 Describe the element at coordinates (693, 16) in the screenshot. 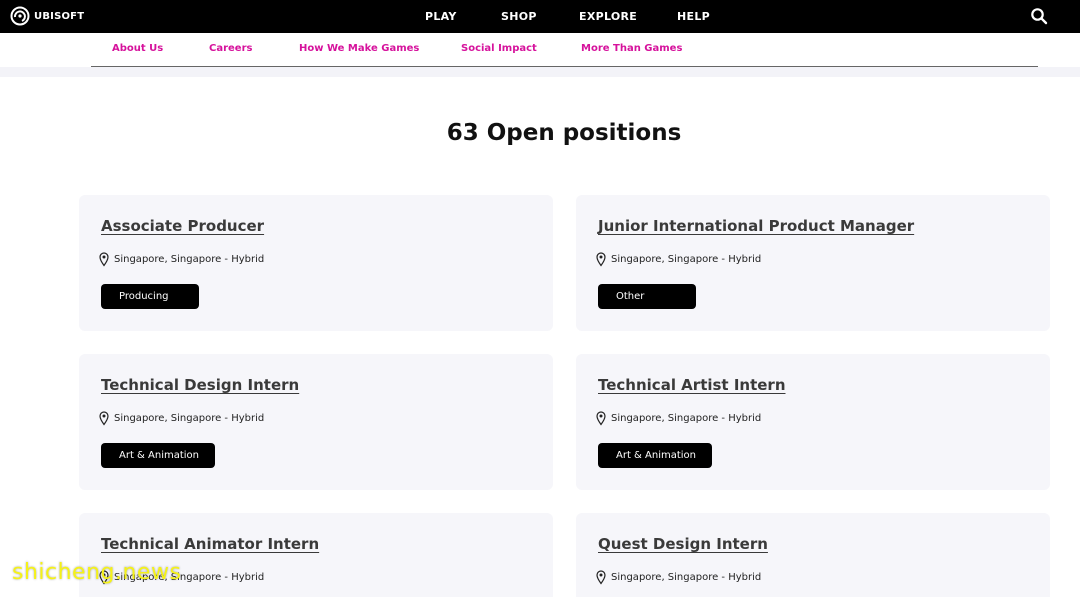

I see `nav-help: HELP` at that location.